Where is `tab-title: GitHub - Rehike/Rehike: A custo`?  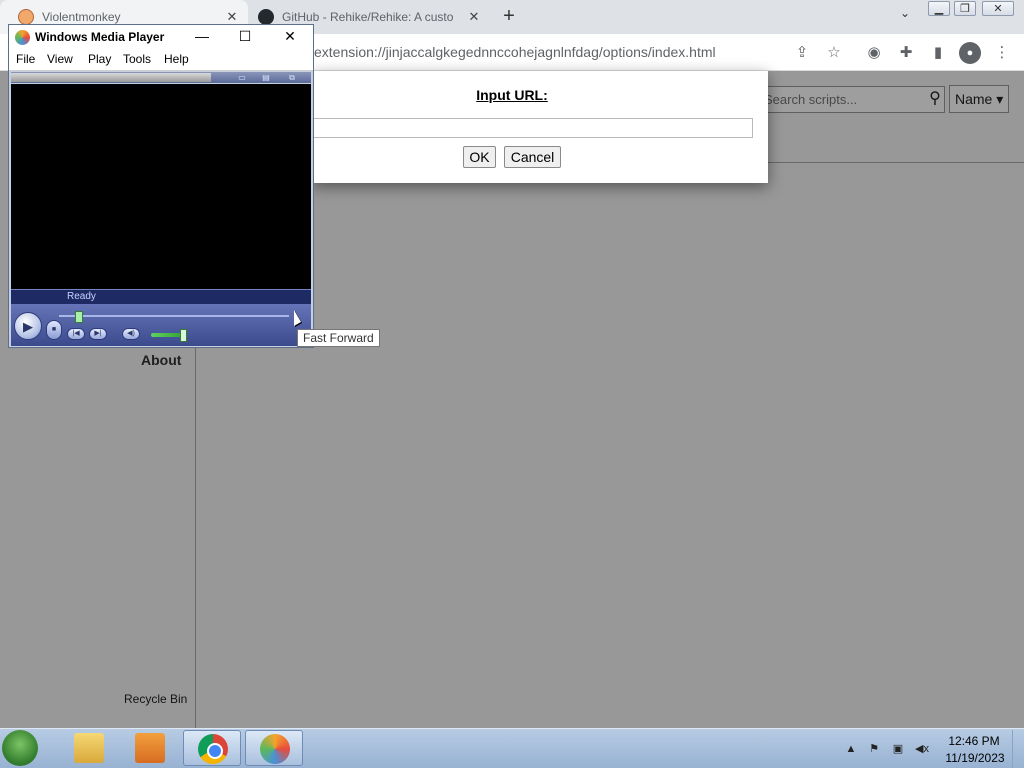
tab-title: GitHub - Rehike/Rehike: A custo is located at coordinates (368, 17).